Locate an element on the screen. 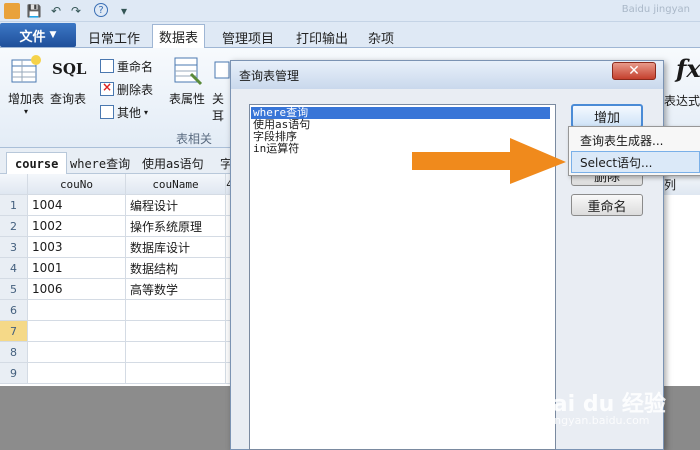 This screenshot has width=700, height=450. table-cell-couno: 1001 is located at coordinates (77, 268).